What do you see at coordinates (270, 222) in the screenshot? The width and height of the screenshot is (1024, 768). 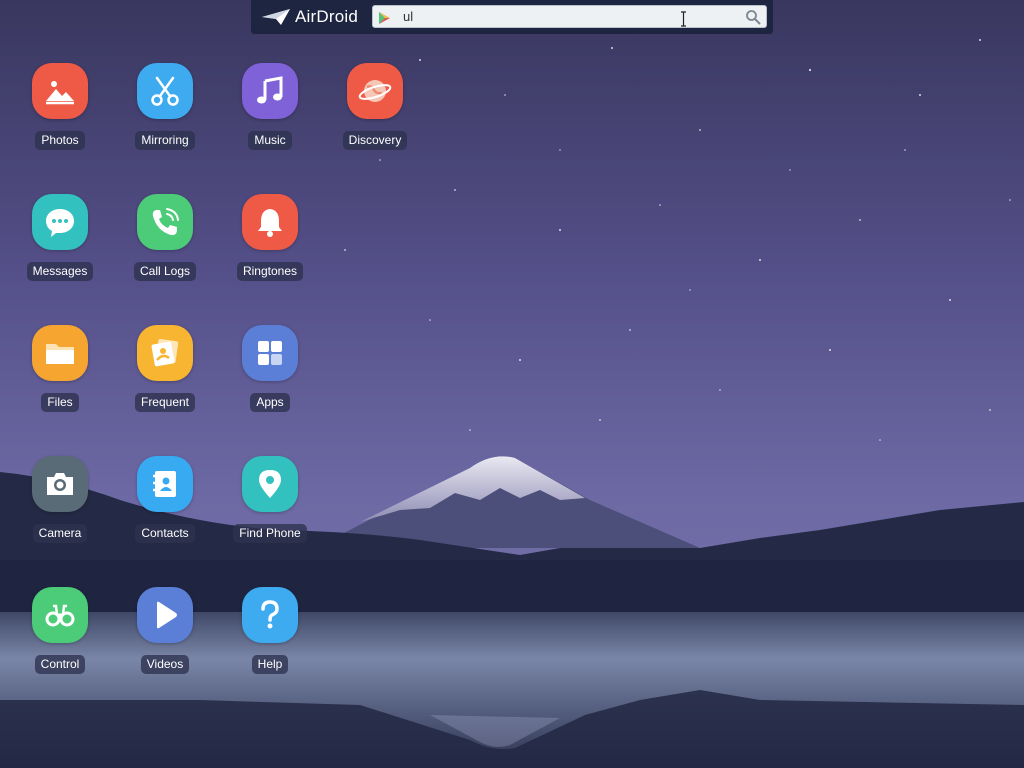 I see `ringtones-icon` at bounding box center [270, 222].